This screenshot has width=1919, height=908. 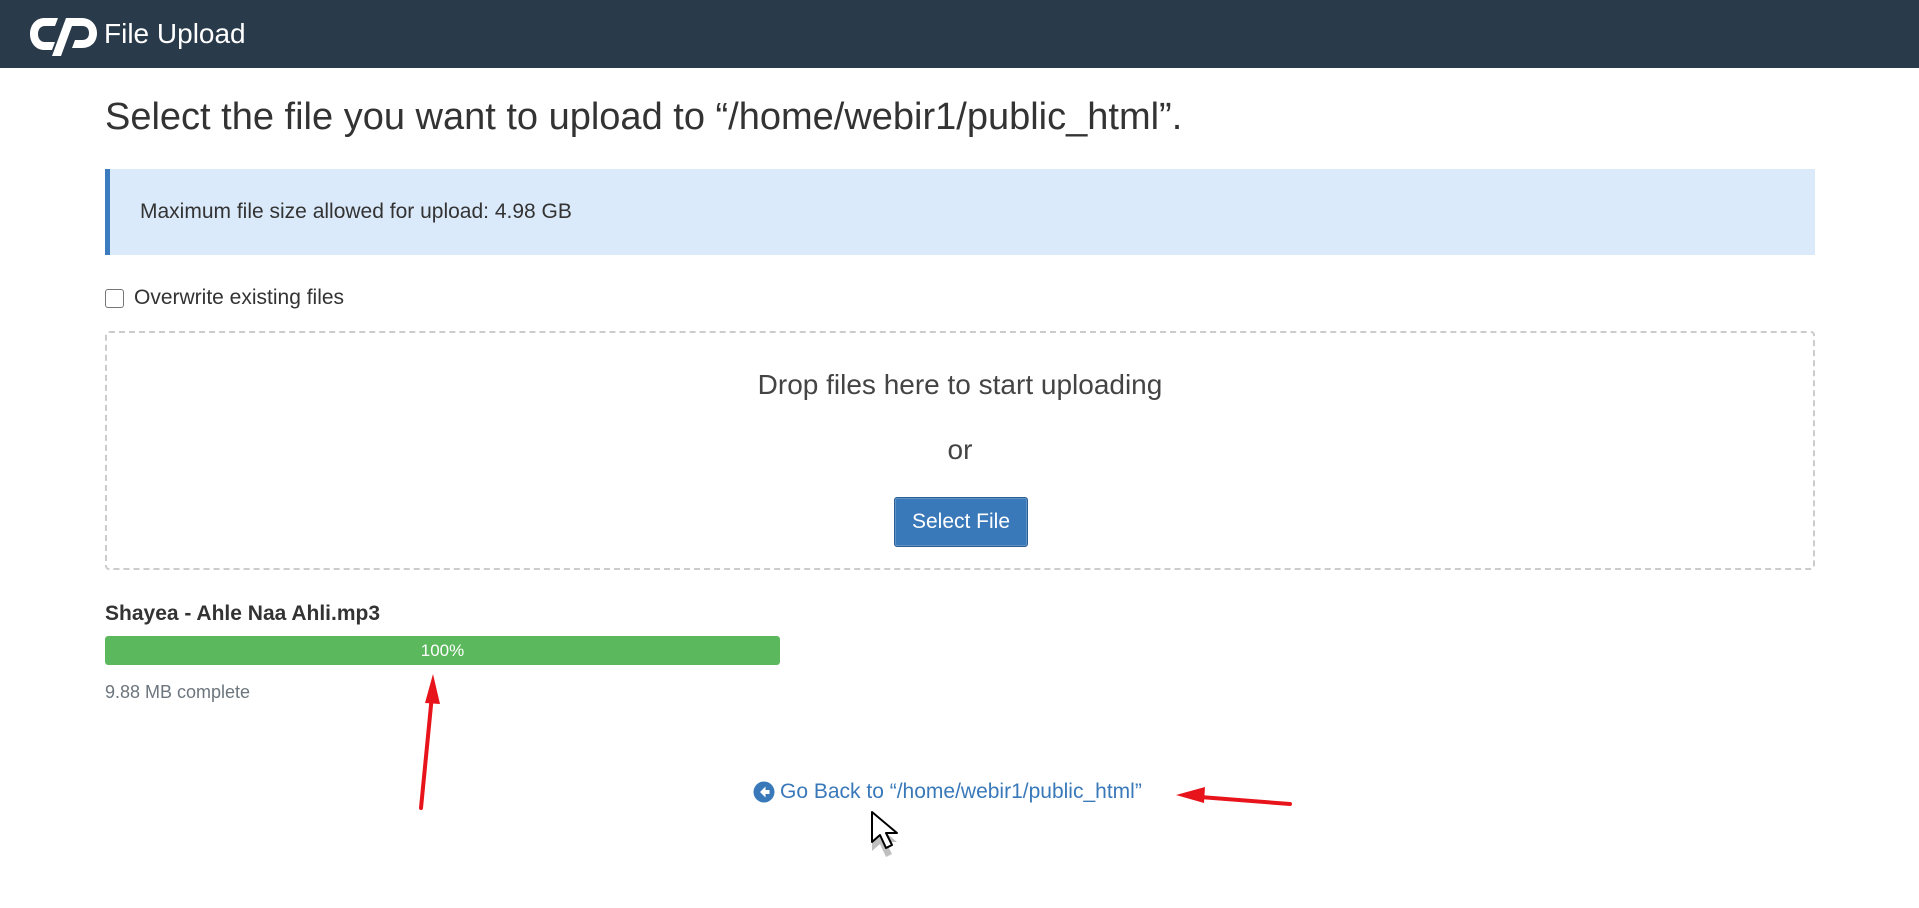 I want to click on overwrite-option: Overwrite existing files, so click(x=224, y=298).